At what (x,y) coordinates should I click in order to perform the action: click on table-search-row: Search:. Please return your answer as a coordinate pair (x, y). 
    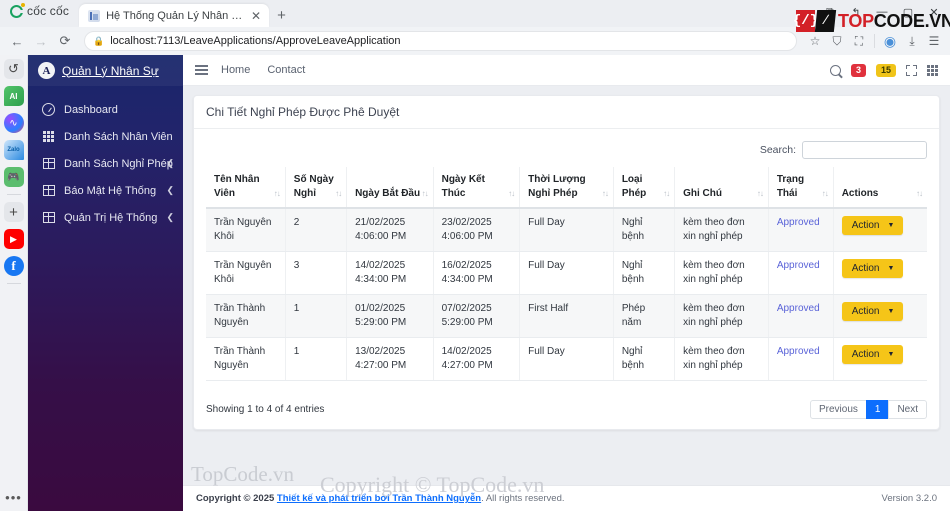
    Looking at the image, I should click on (566, 150).